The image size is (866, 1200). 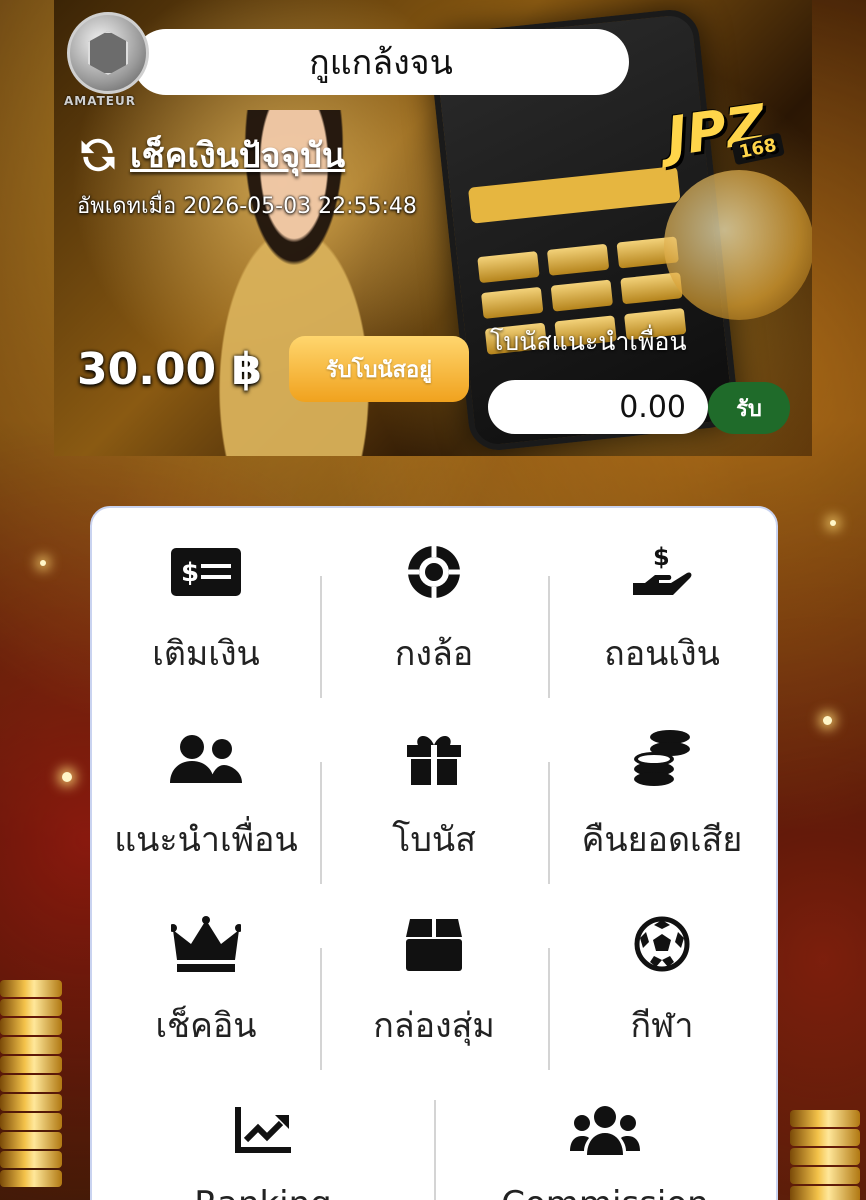 I want to click on menu-item-cashback: คืนยอดเสีย, so click(x=662, y=797).